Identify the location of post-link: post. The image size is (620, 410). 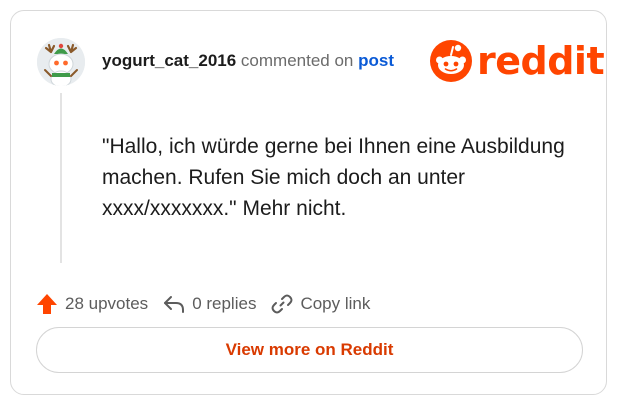
(376, 60).